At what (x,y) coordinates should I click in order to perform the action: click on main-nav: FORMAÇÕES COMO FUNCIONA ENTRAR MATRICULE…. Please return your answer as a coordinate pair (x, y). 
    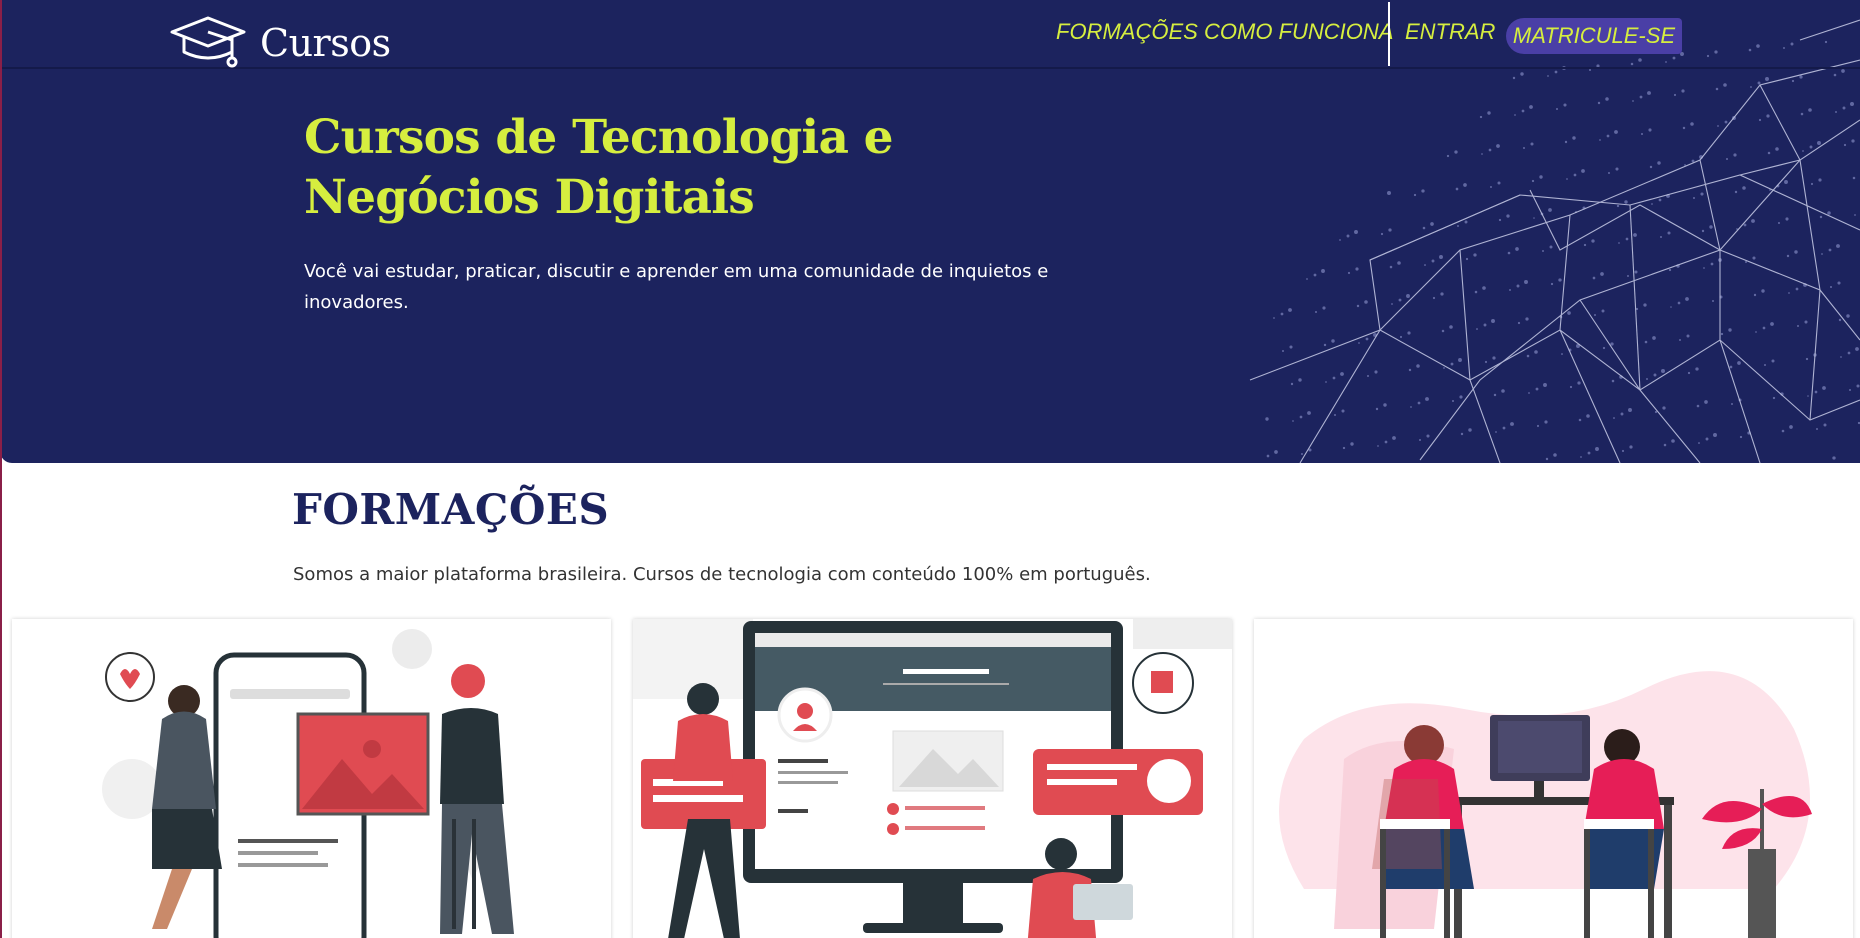
    Looking at the image, I should click on (930, 34).